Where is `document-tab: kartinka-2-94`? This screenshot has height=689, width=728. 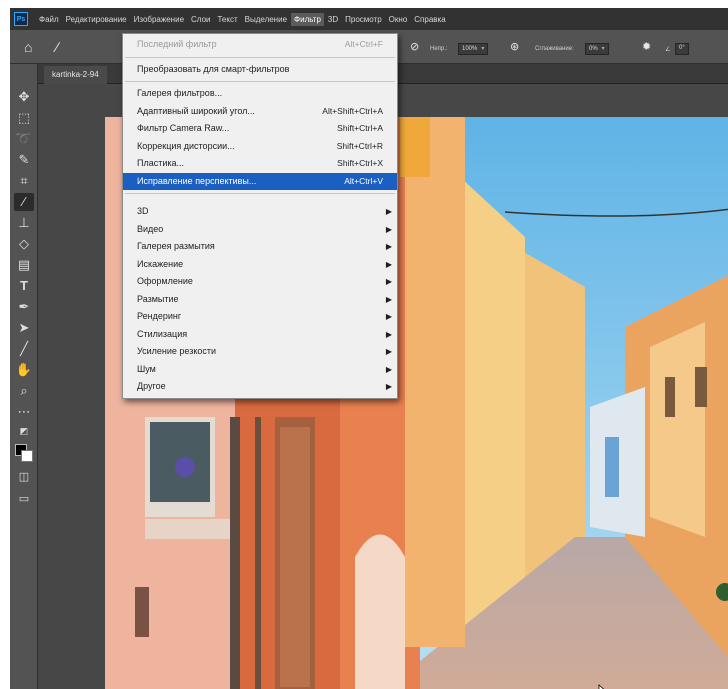
document-tab: kartinka-2-94 is located at coordinates (75, 75).